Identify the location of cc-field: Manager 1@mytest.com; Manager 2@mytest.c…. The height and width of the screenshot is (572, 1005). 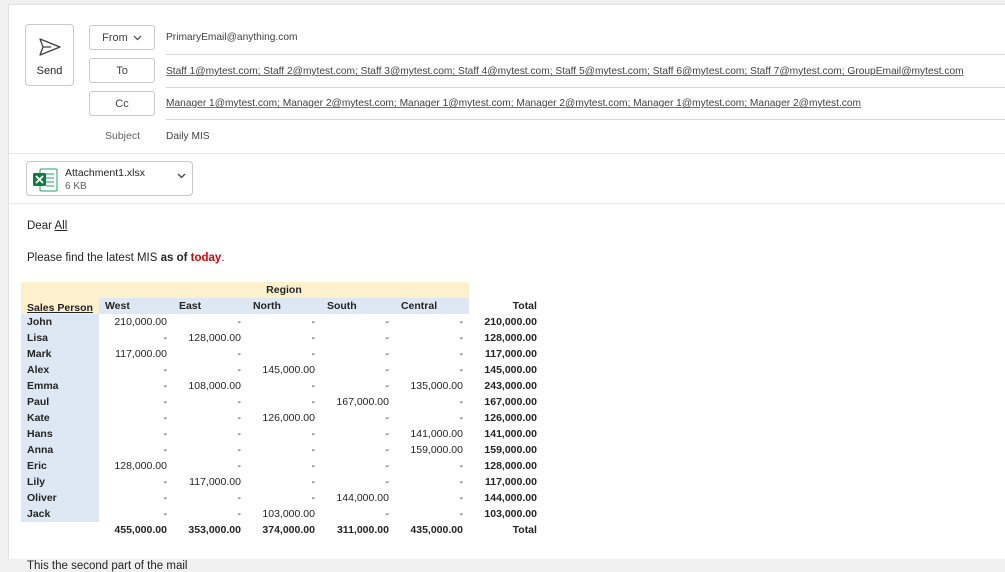
(513, 103).